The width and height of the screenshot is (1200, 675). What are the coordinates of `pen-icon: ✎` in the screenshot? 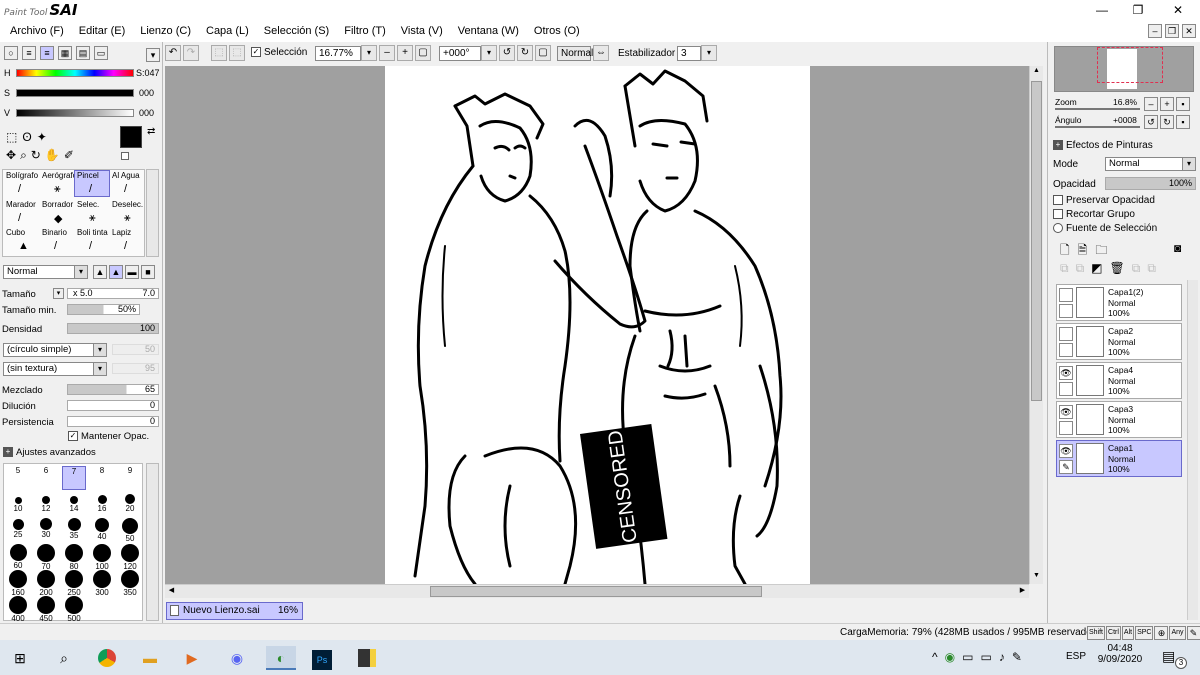 It's located at (1017, 657).